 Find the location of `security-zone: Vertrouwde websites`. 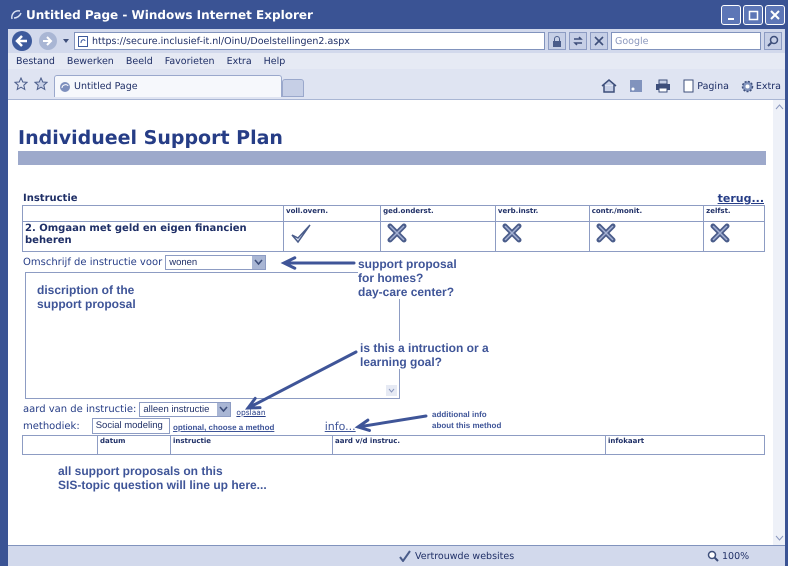

security-zone: Vertrouwde websites is located at coordinates (549, 556).